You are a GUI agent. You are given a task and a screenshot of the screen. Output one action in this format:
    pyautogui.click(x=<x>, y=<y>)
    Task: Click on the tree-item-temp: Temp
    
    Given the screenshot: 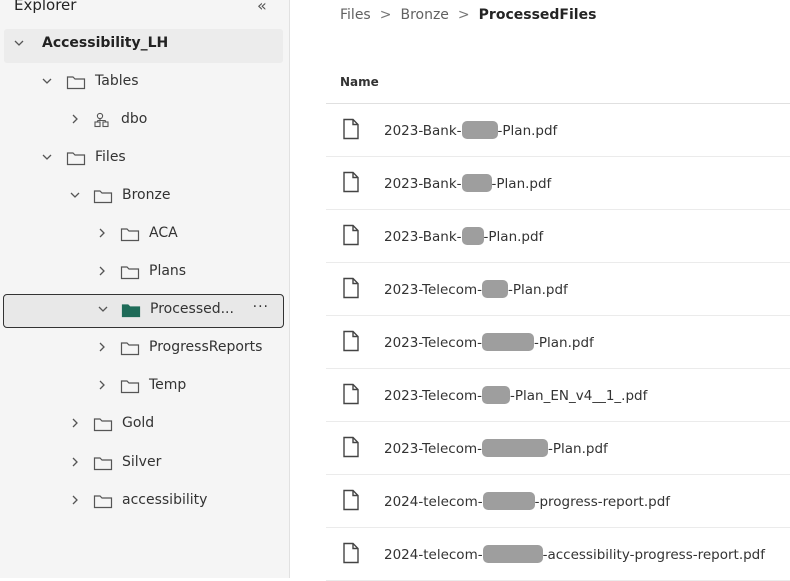 What is the action you would take?
    pyautogui.click(x=144, y=388)
    